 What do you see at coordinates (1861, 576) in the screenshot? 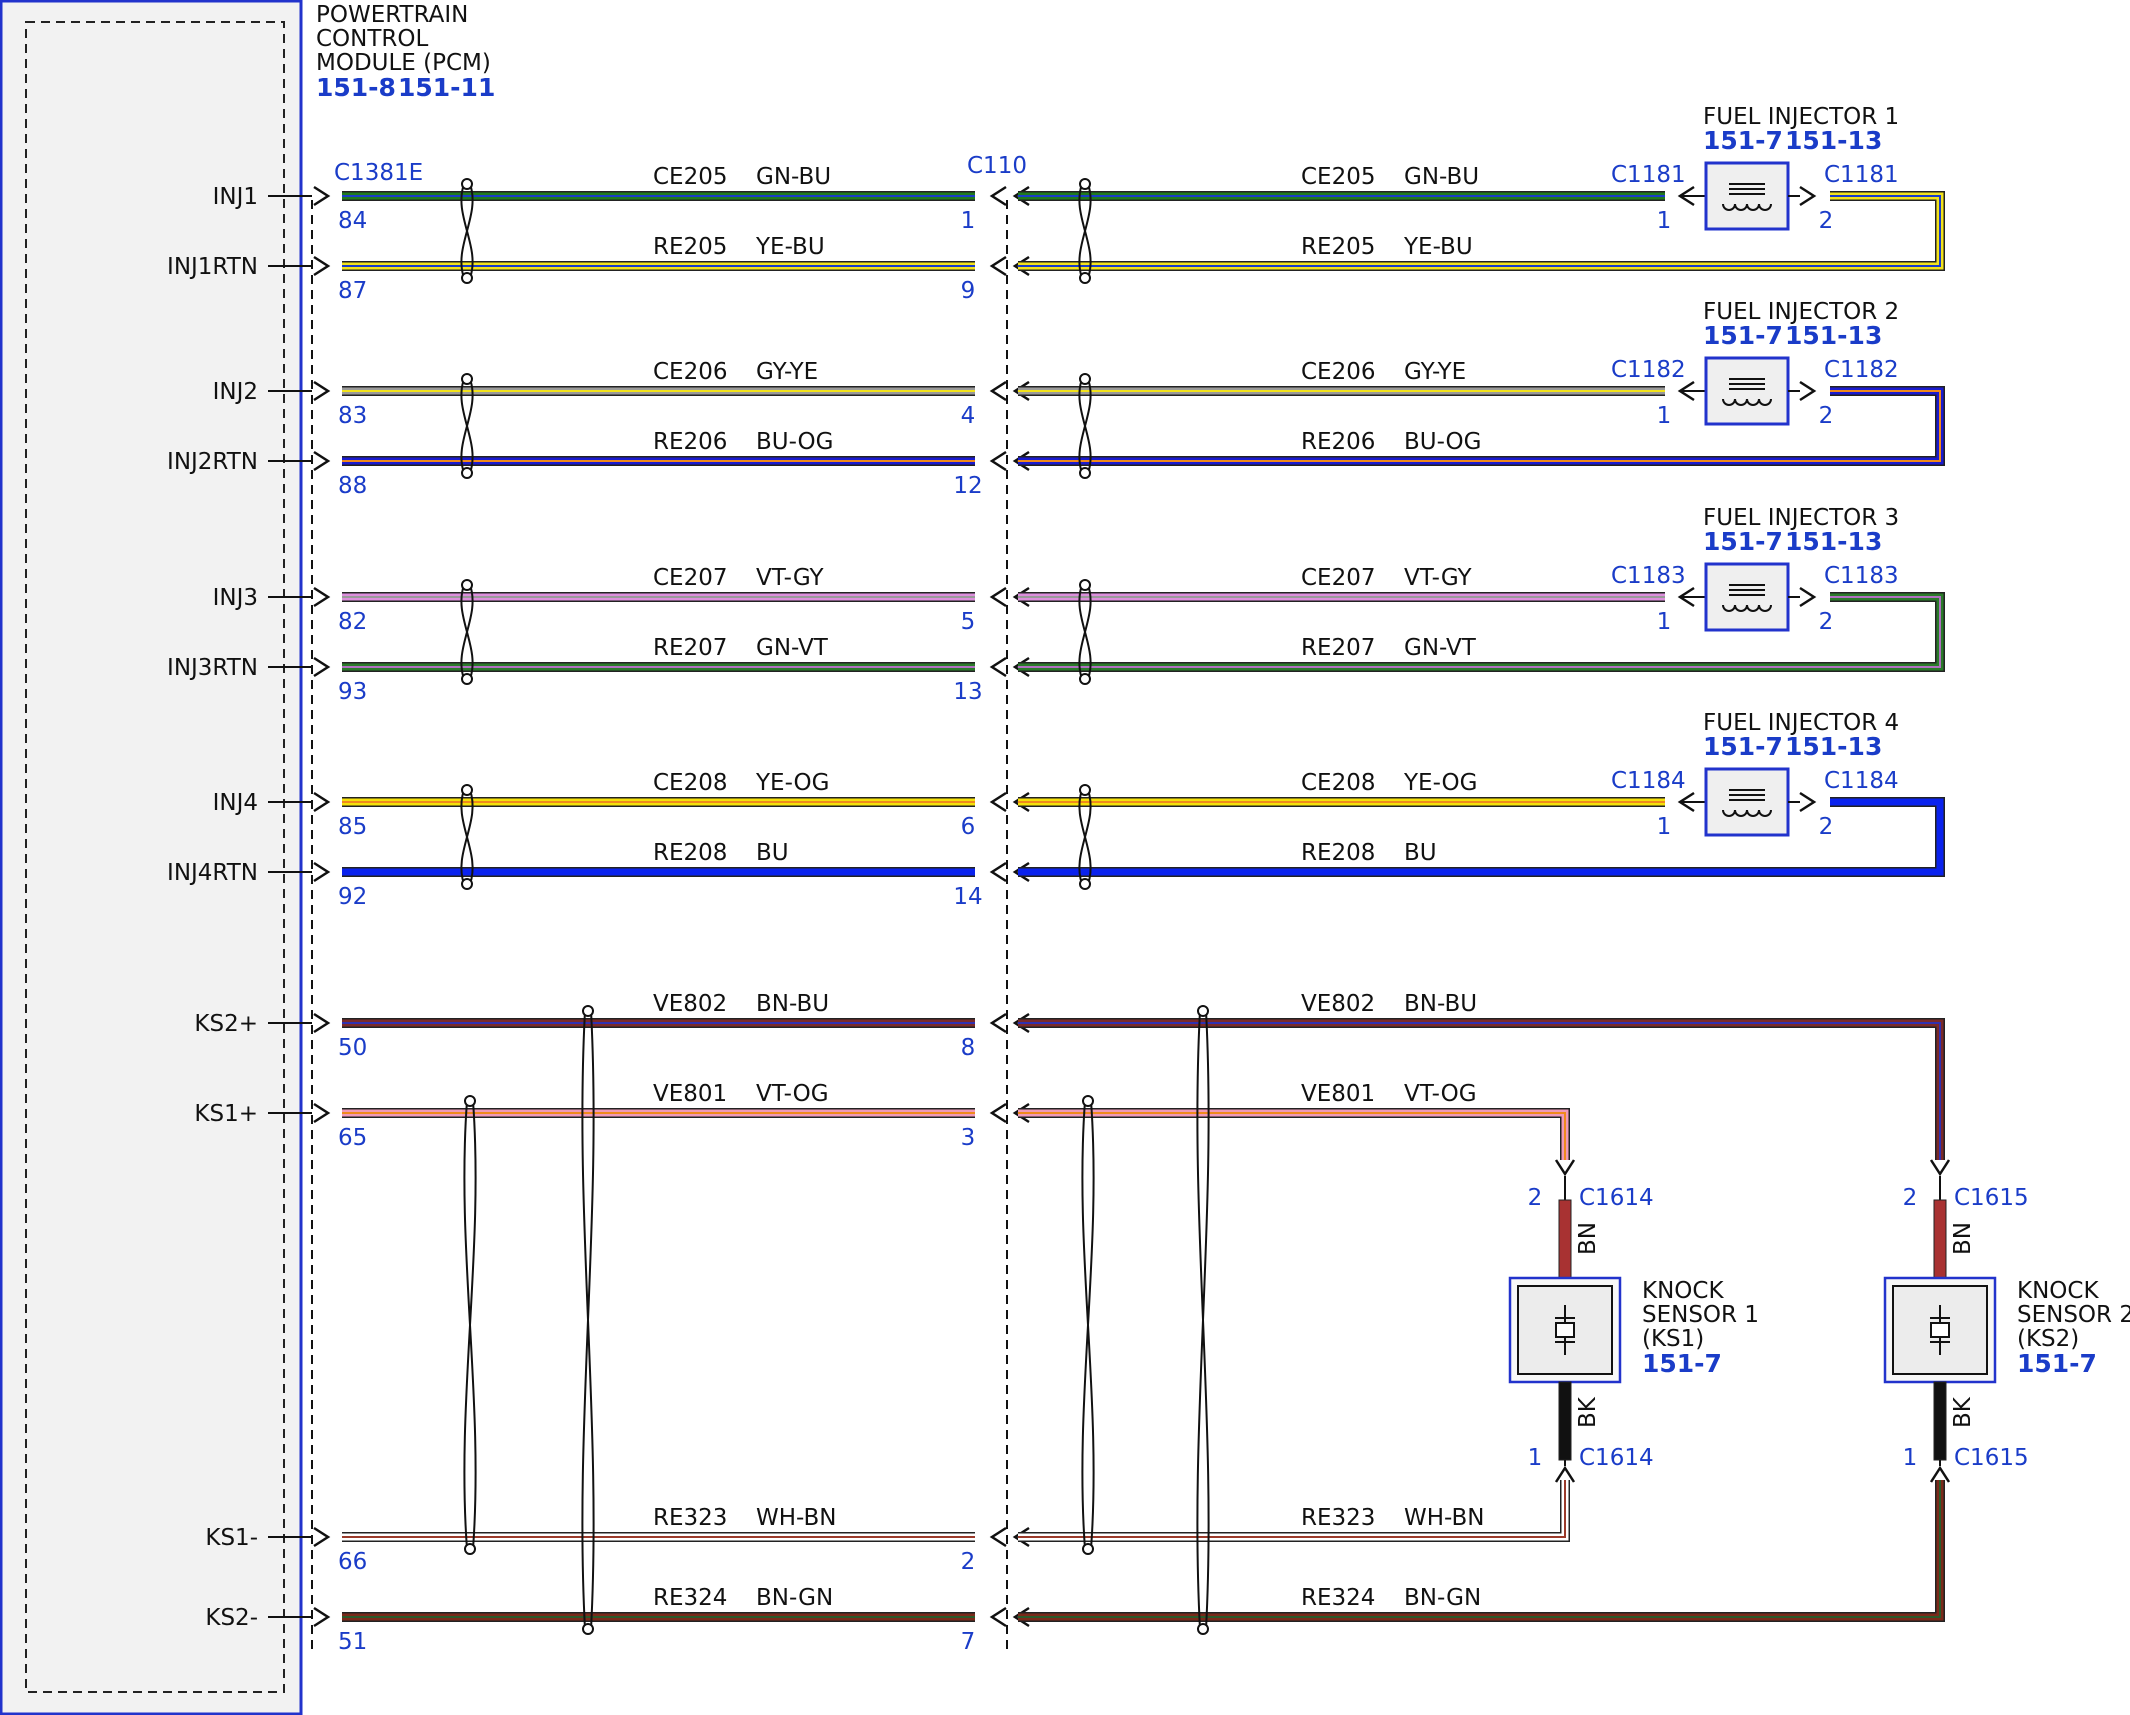
I see `injector-conn-out-2: C1183` at bounding box center [1861, 576].